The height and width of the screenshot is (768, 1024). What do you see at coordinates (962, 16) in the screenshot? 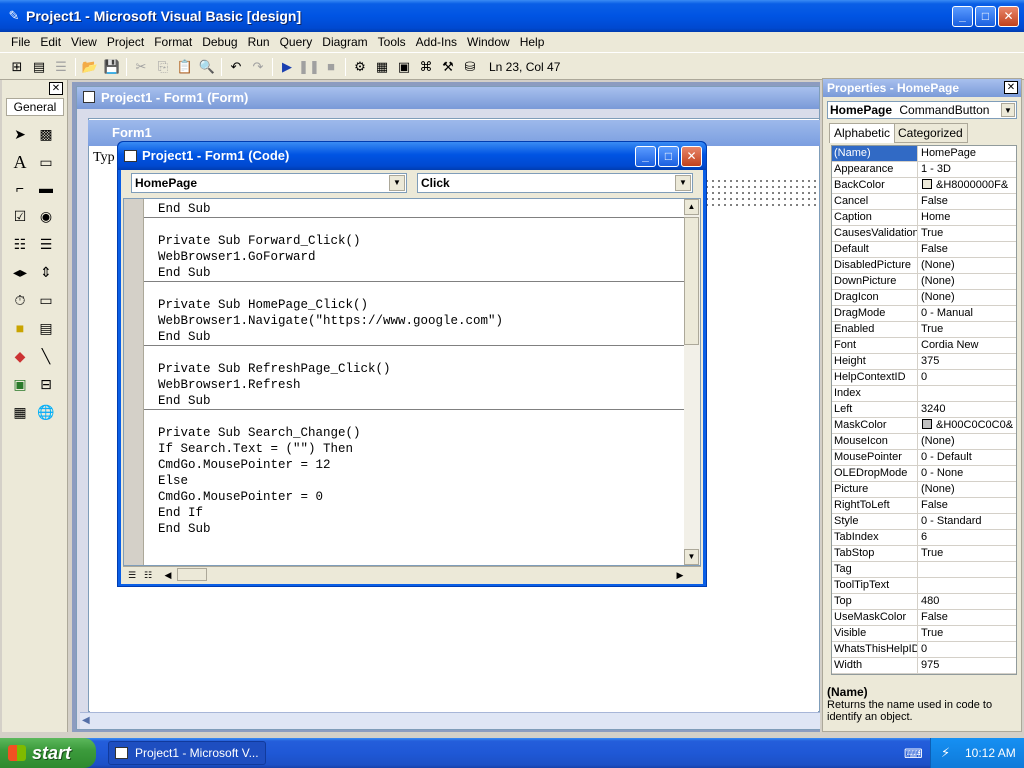
I see `minimize-button: _` at bounding box center [962, 16].